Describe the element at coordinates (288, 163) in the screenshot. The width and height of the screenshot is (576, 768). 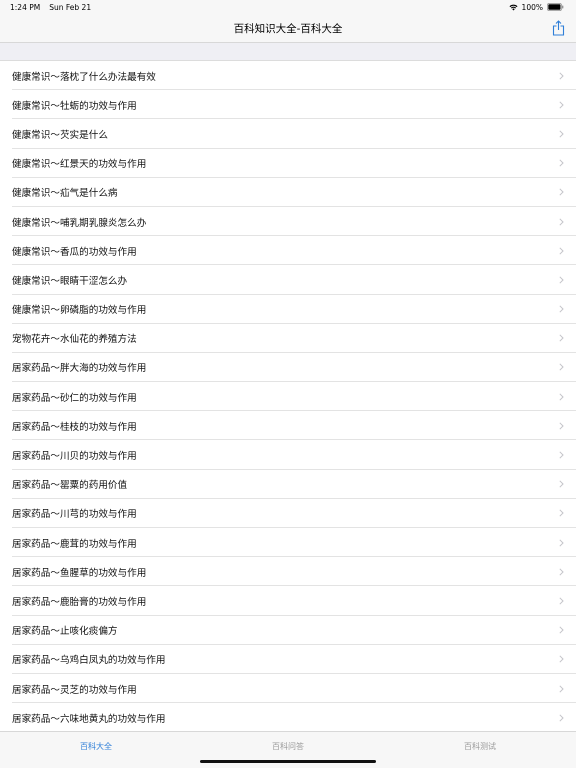
I see `list-item: 健康常识～红景天的功效与作用` at that location.